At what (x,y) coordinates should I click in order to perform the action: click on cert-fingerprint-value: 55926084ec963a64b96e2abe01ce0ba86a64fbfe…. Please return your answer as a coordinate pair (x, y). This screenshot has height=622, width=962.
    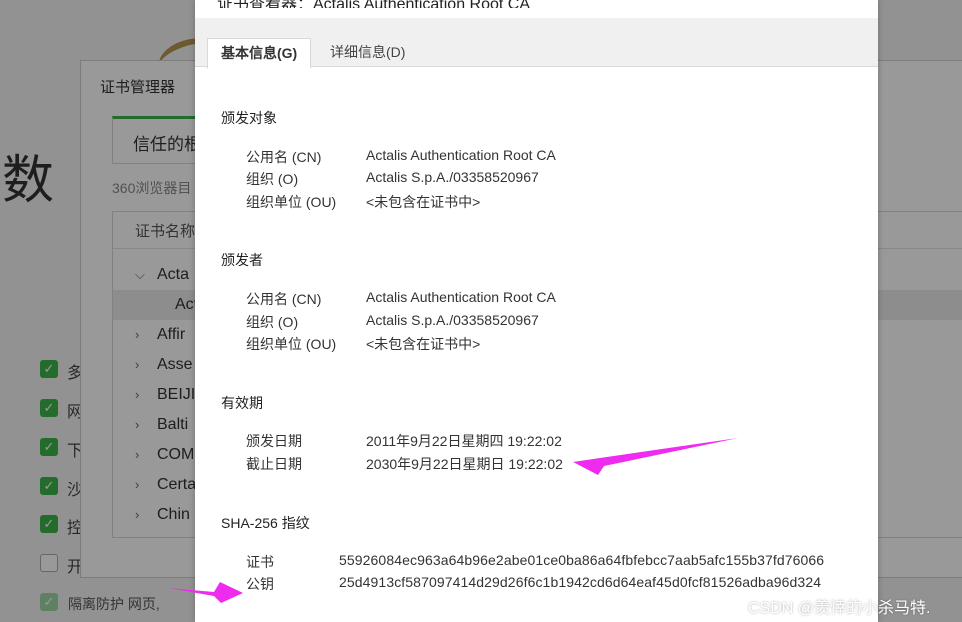
    Looking at the image, I should click on (582, 560).